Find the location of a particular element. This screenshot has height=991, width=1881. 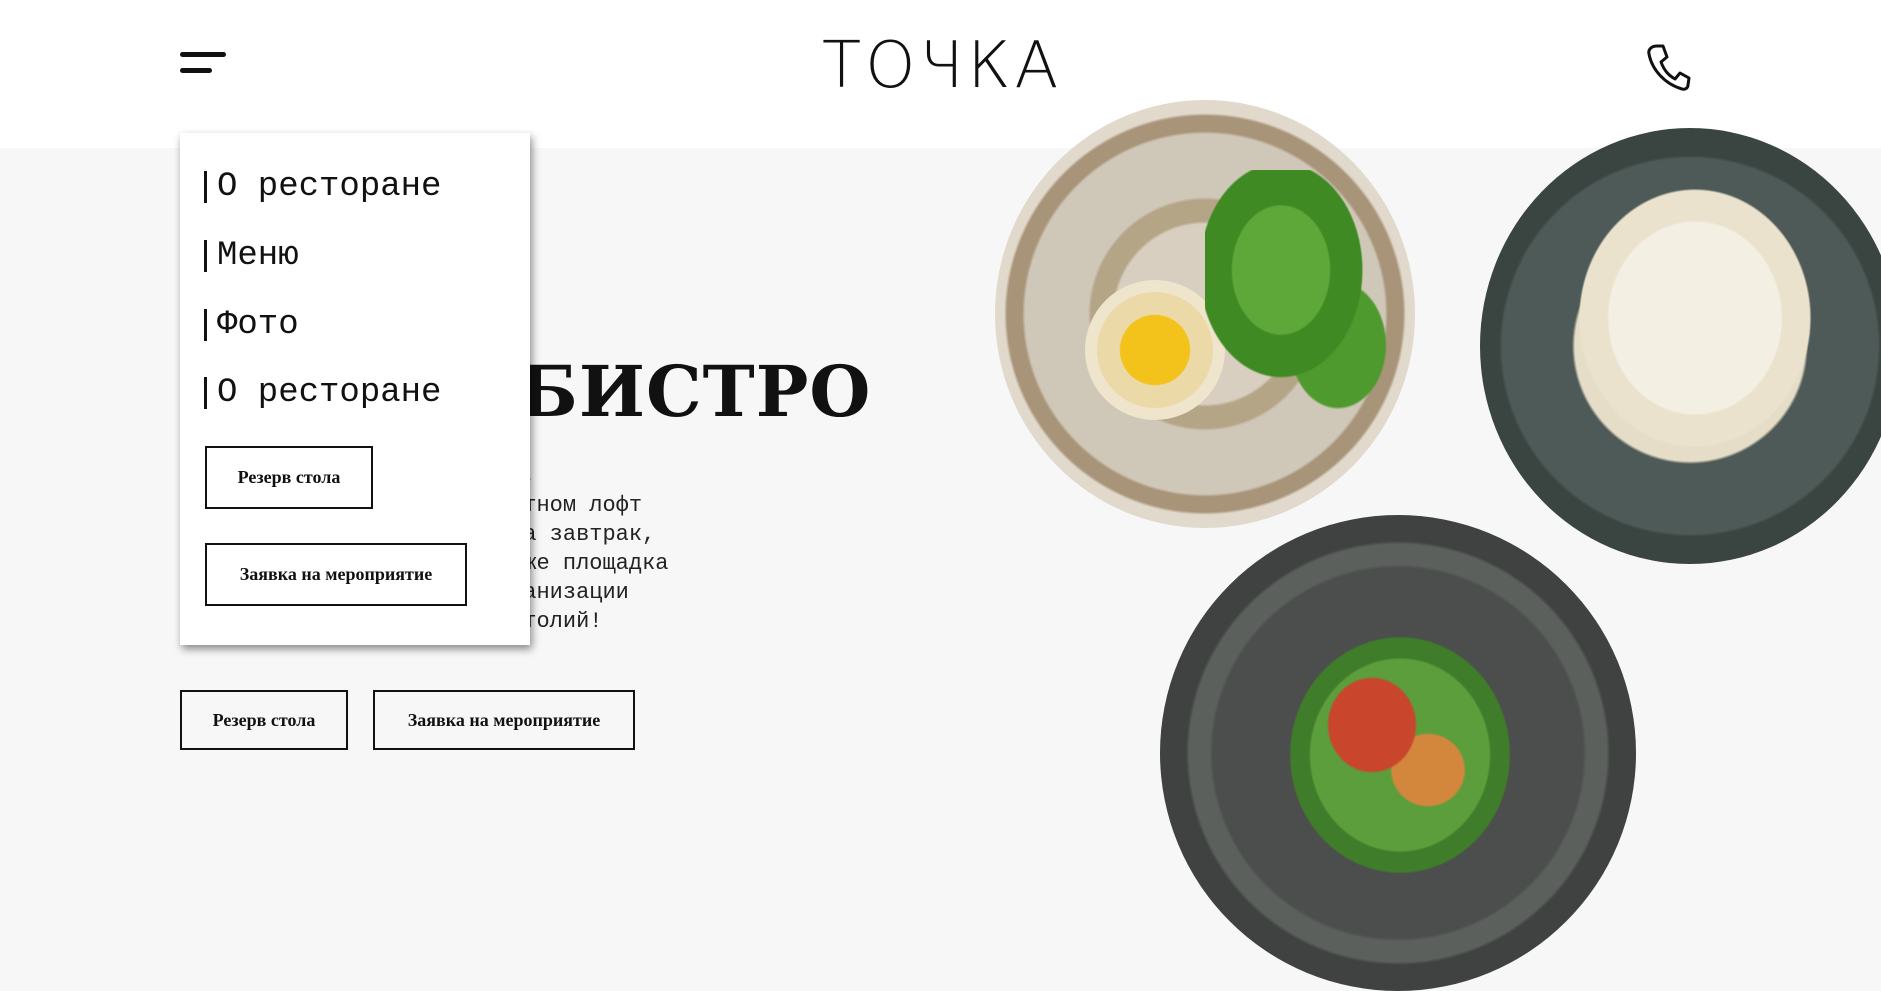

dropdown-item-menu: Меню is located at coordinates (251, 256).